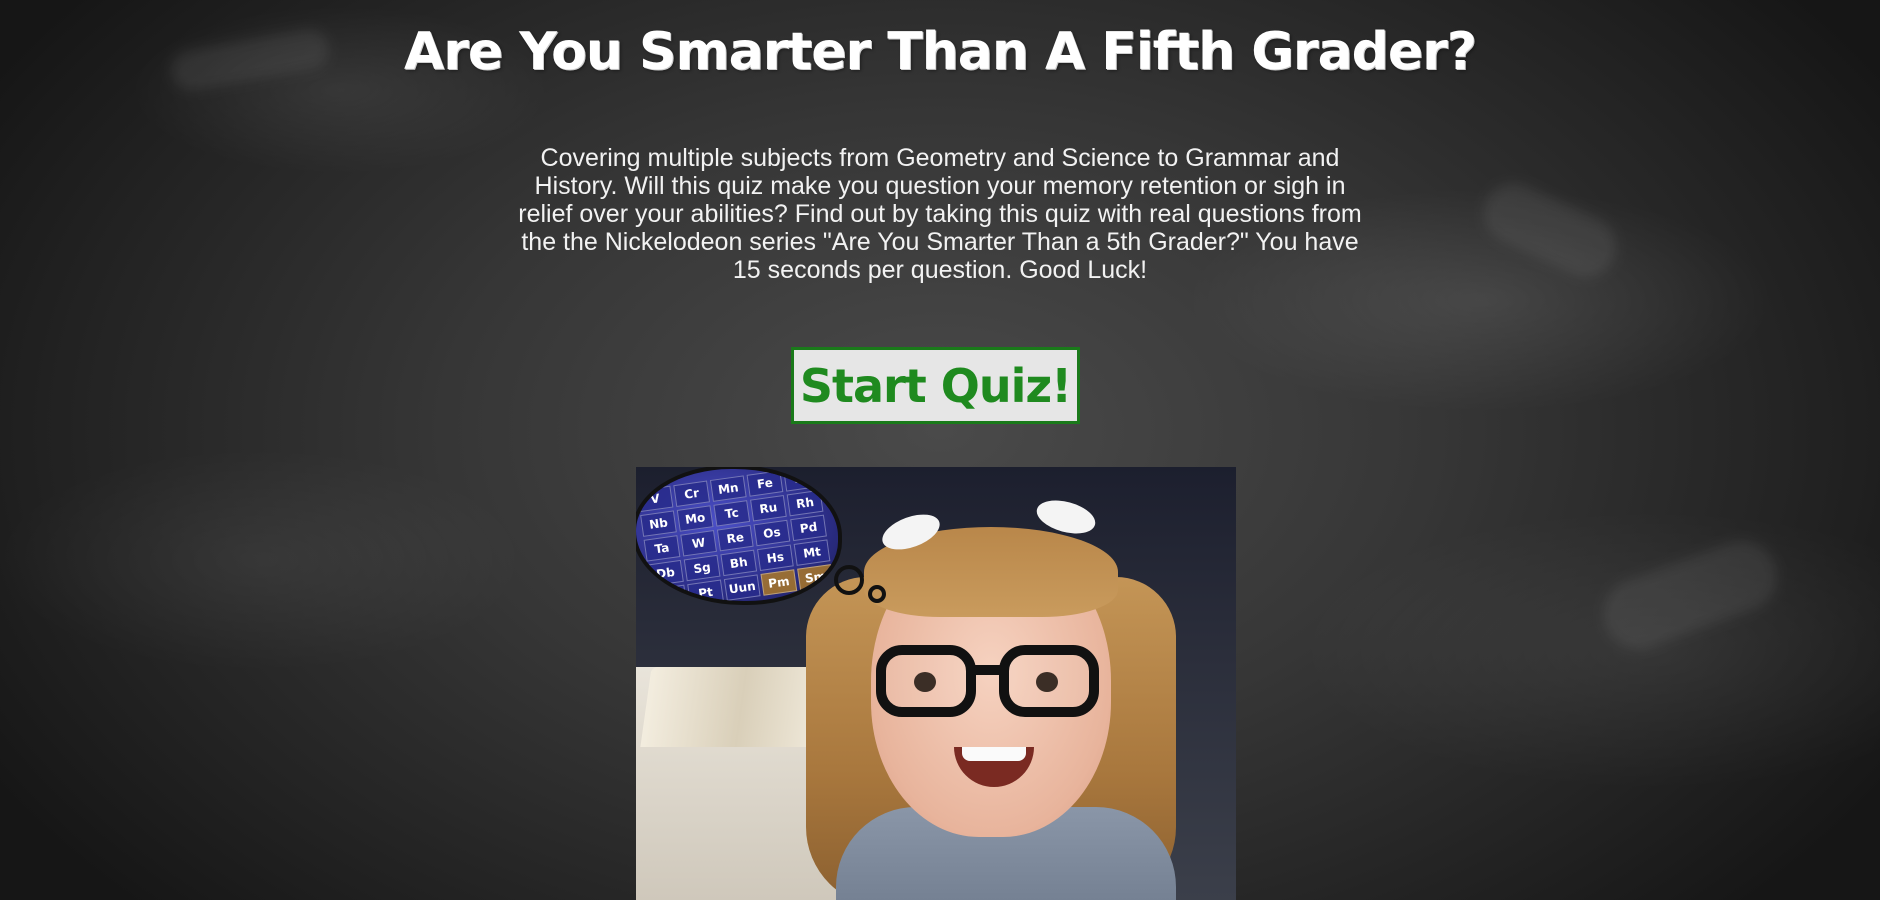 This screenshot has height=900, width=1880. What do you see at coordinates (768, 508) in the screenshot?
I see `periodic-element-cell: Ru` at bounding box center [768, 508].